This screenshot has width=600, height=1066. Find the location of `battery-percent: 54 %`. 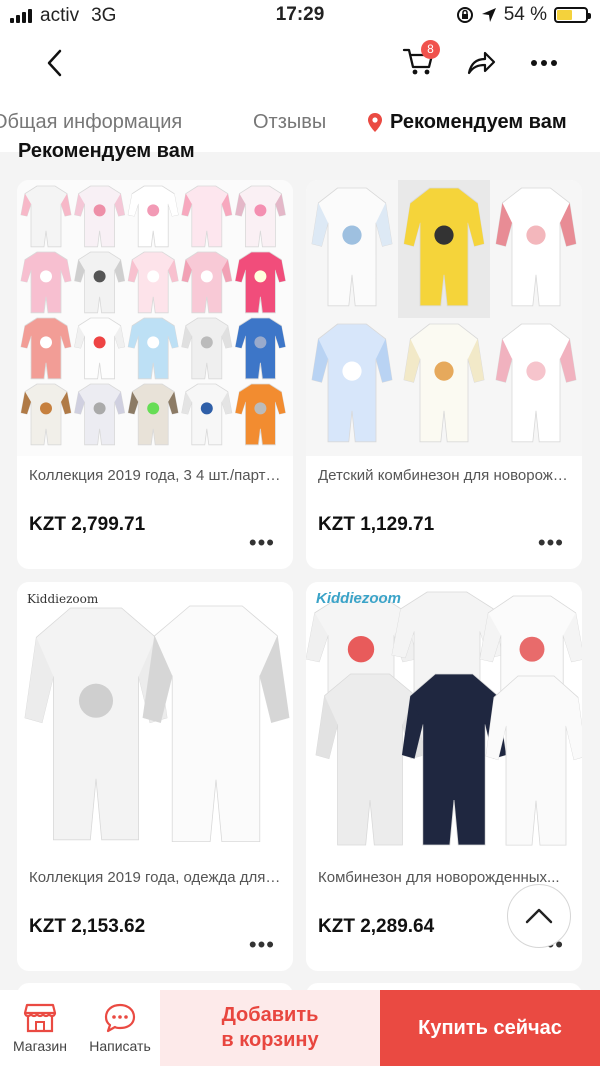

battery-percent: 54 % is located at coordinates (525, 14).